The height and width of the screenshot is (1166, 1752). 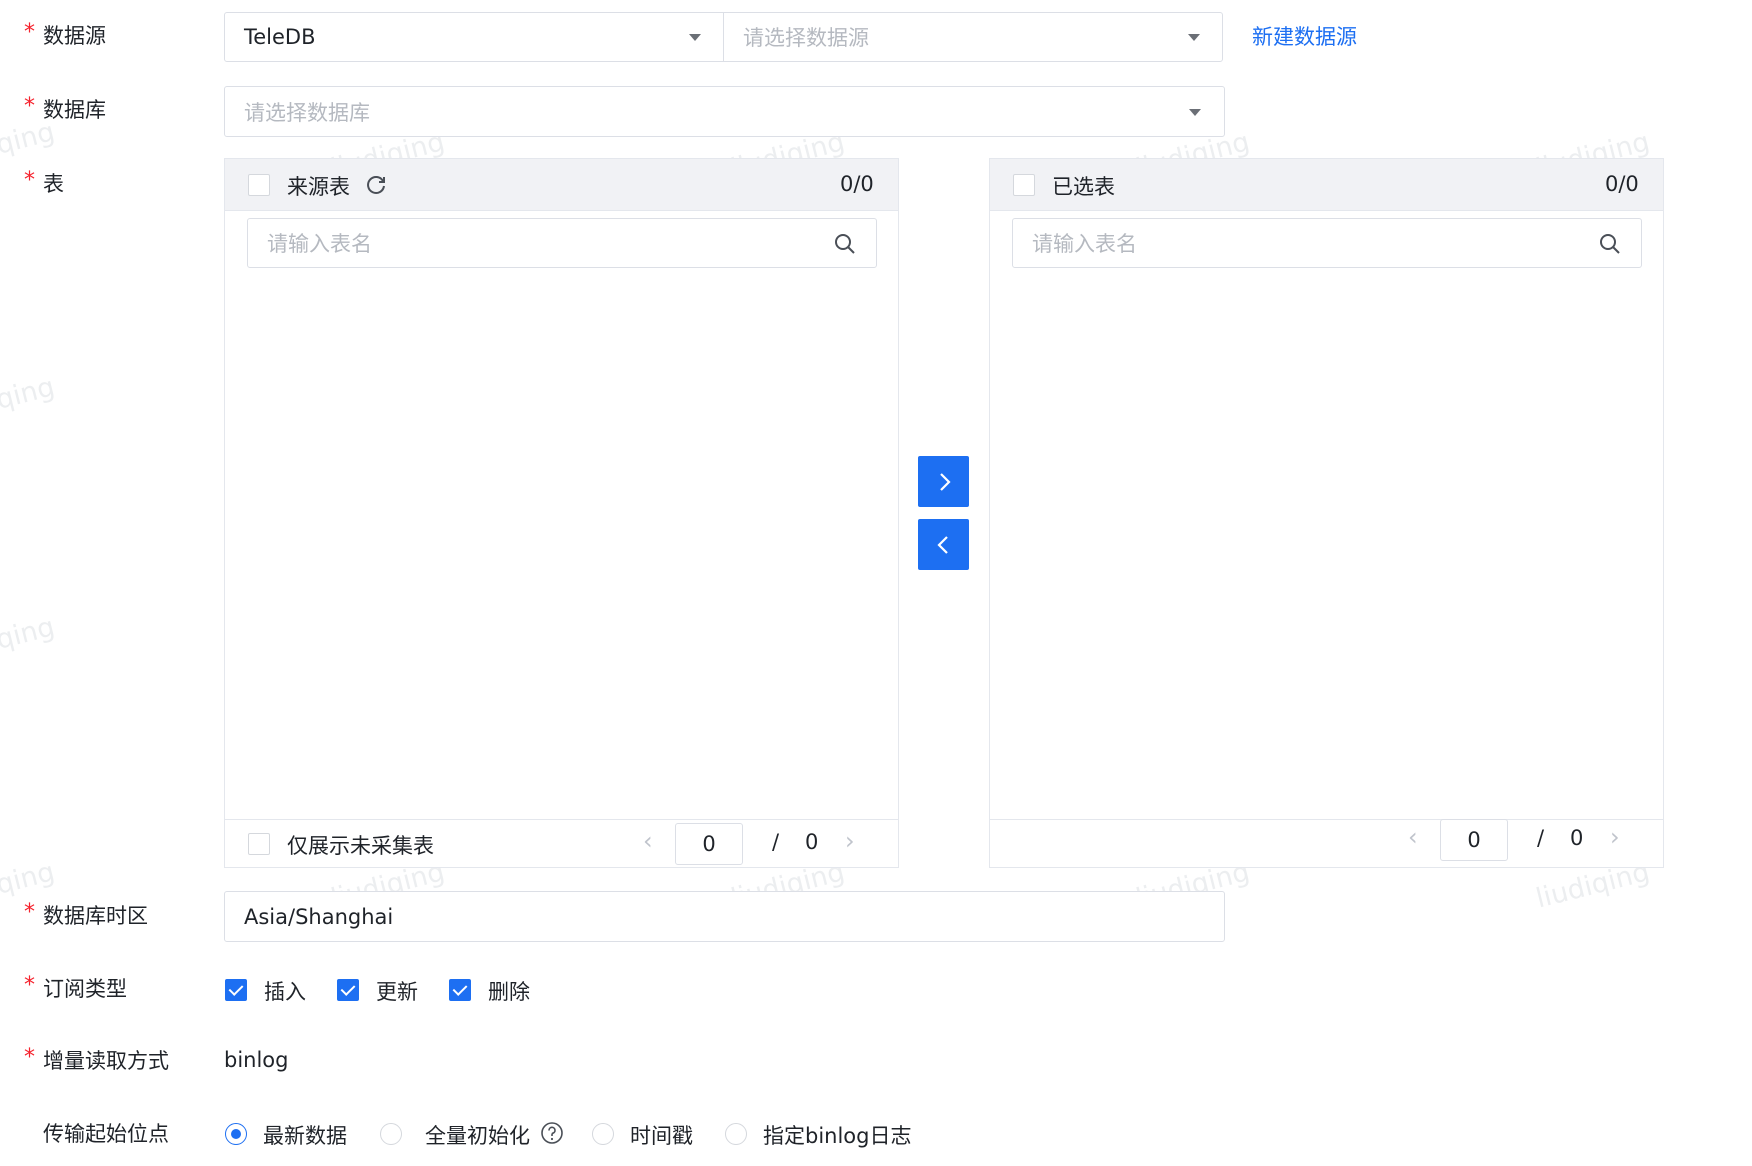 I want to click on source-panel-count: 0/0, so click(x=857, y=184).